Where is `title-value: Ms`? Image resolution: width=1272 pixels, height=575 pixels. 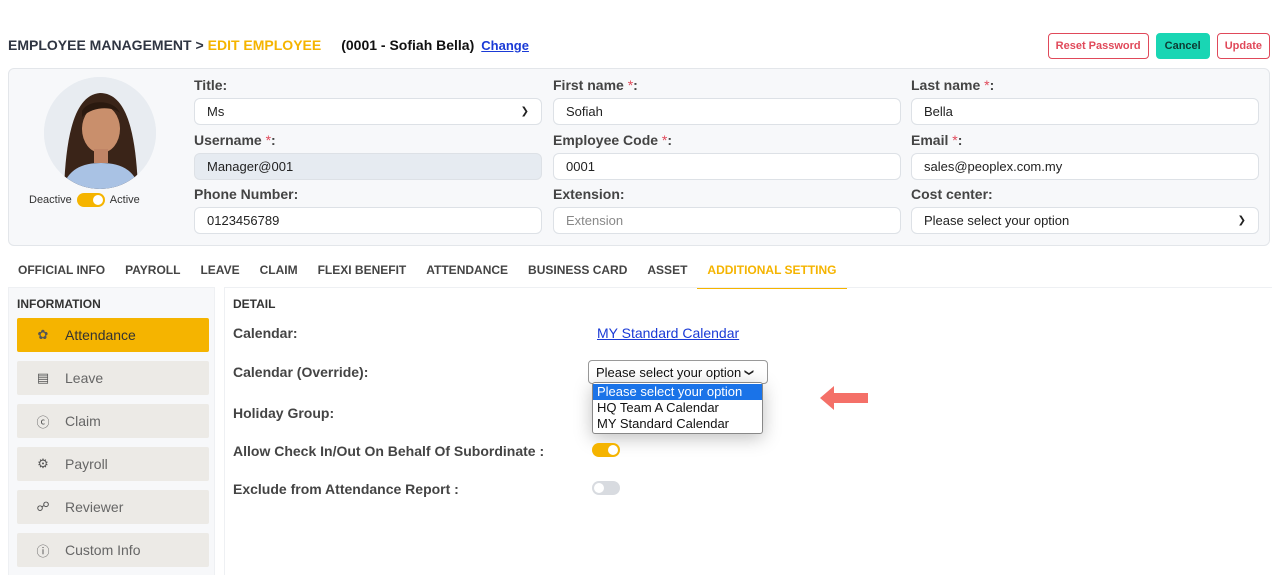
title-value: Ms is located at coordinates (216, 111).